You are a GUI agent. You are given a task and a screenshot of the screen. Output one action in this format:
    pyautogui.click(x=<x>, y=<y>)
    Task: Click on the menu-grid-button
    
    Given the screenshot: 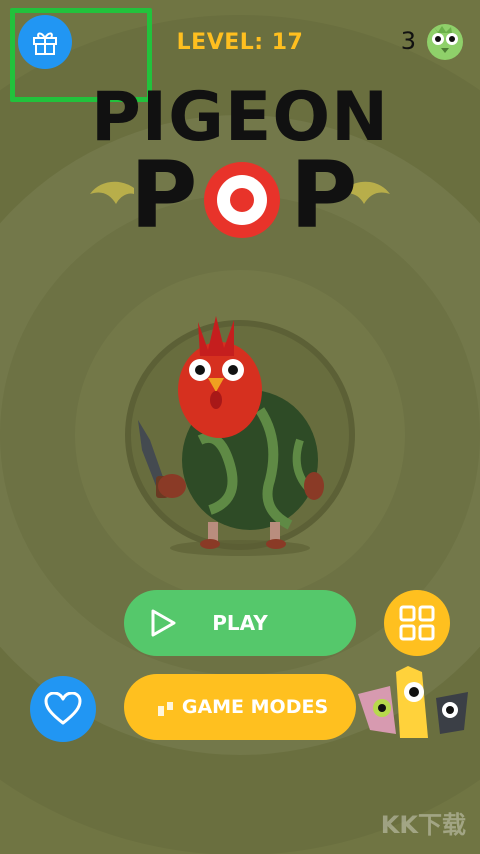 What is the action you would take?
    pyautogui.click(x=417, y=623)
    